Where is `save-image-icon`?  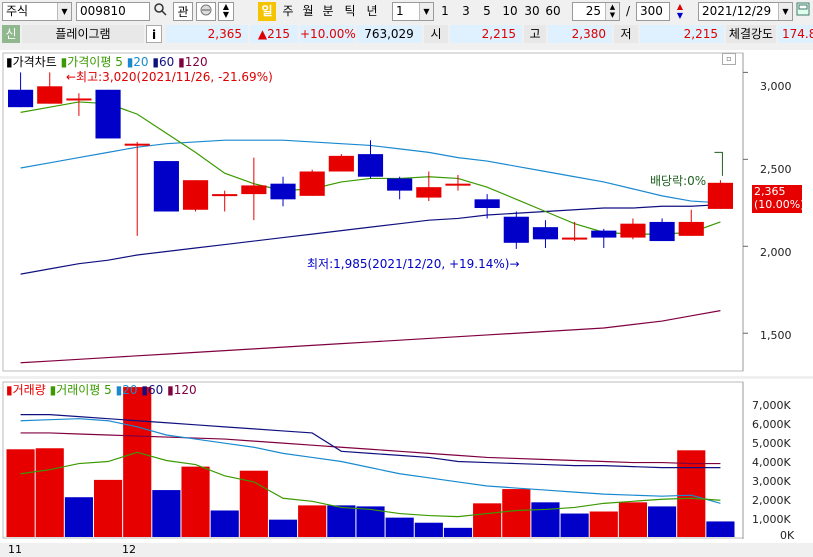
save-image-icon is located at coordinates (803, 11).